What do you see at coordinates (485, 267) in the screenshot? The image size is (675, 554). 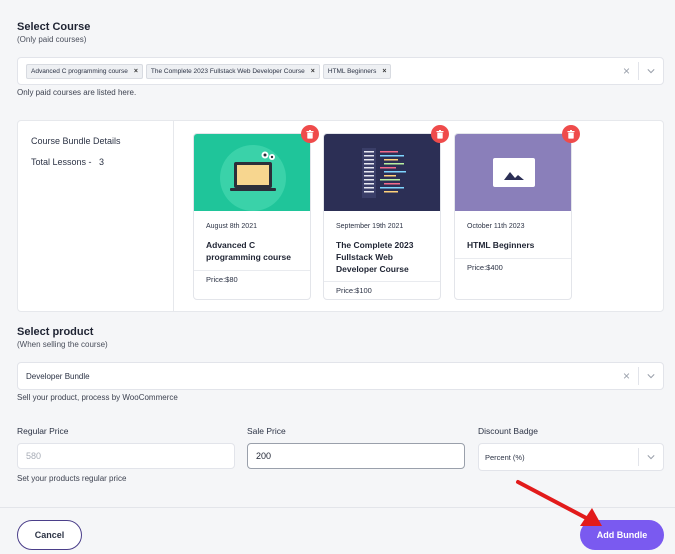 I see `course-price: Price:$400` at bounding box center [485, 267].